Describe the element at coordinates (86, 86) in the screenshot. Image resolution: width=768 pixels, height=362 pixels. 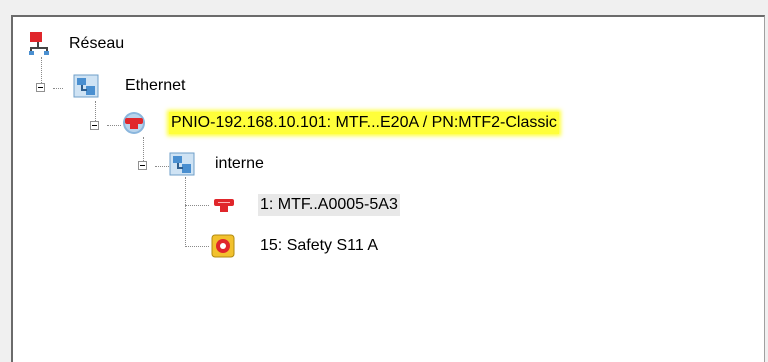
I see `ethernet-network-icon` at that location.